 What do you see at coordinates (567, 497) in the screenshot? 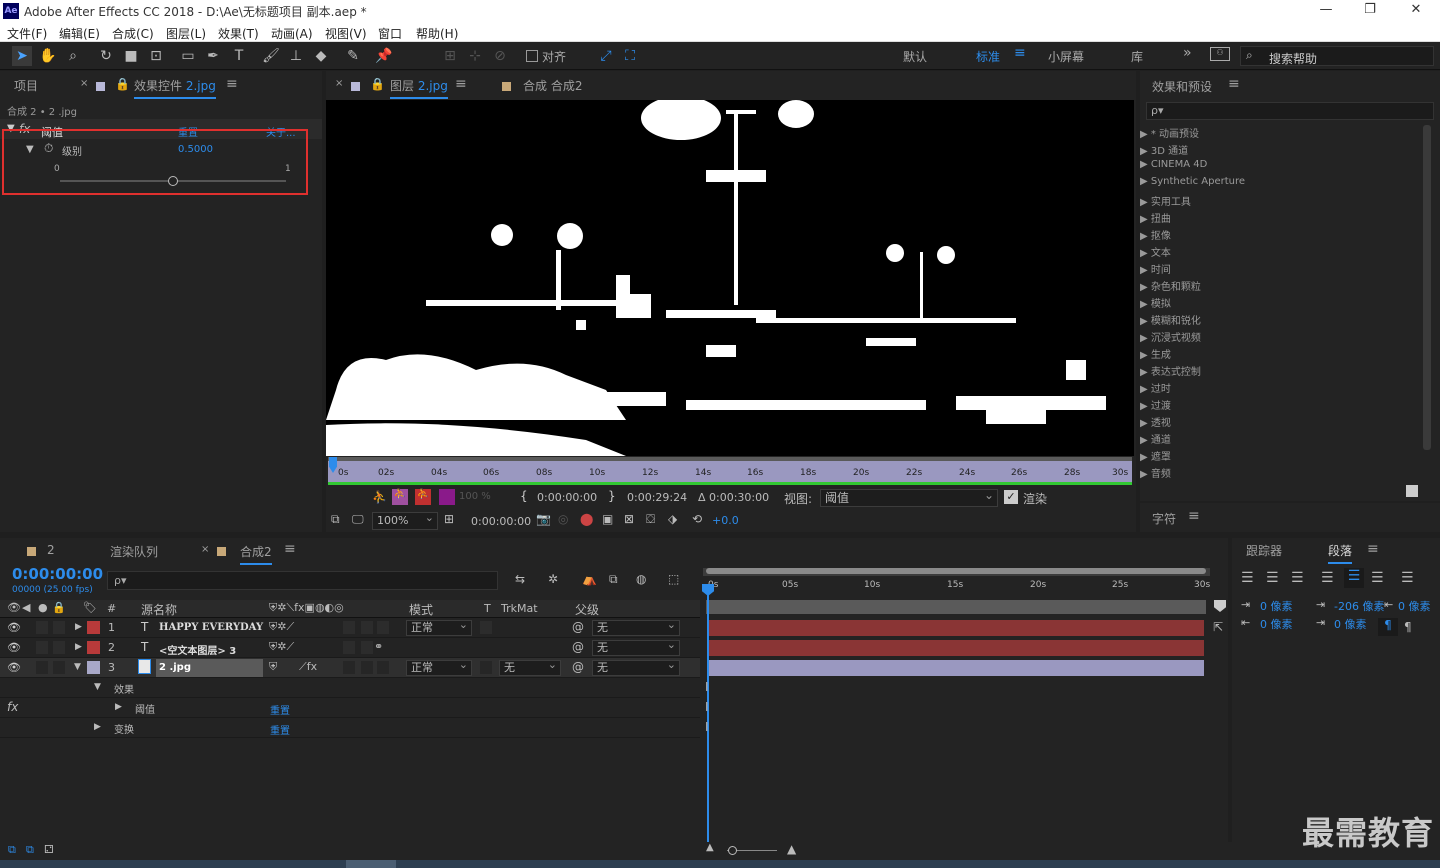
I see `in-time: 0:00:00:00` at bounding box center [567, 497].